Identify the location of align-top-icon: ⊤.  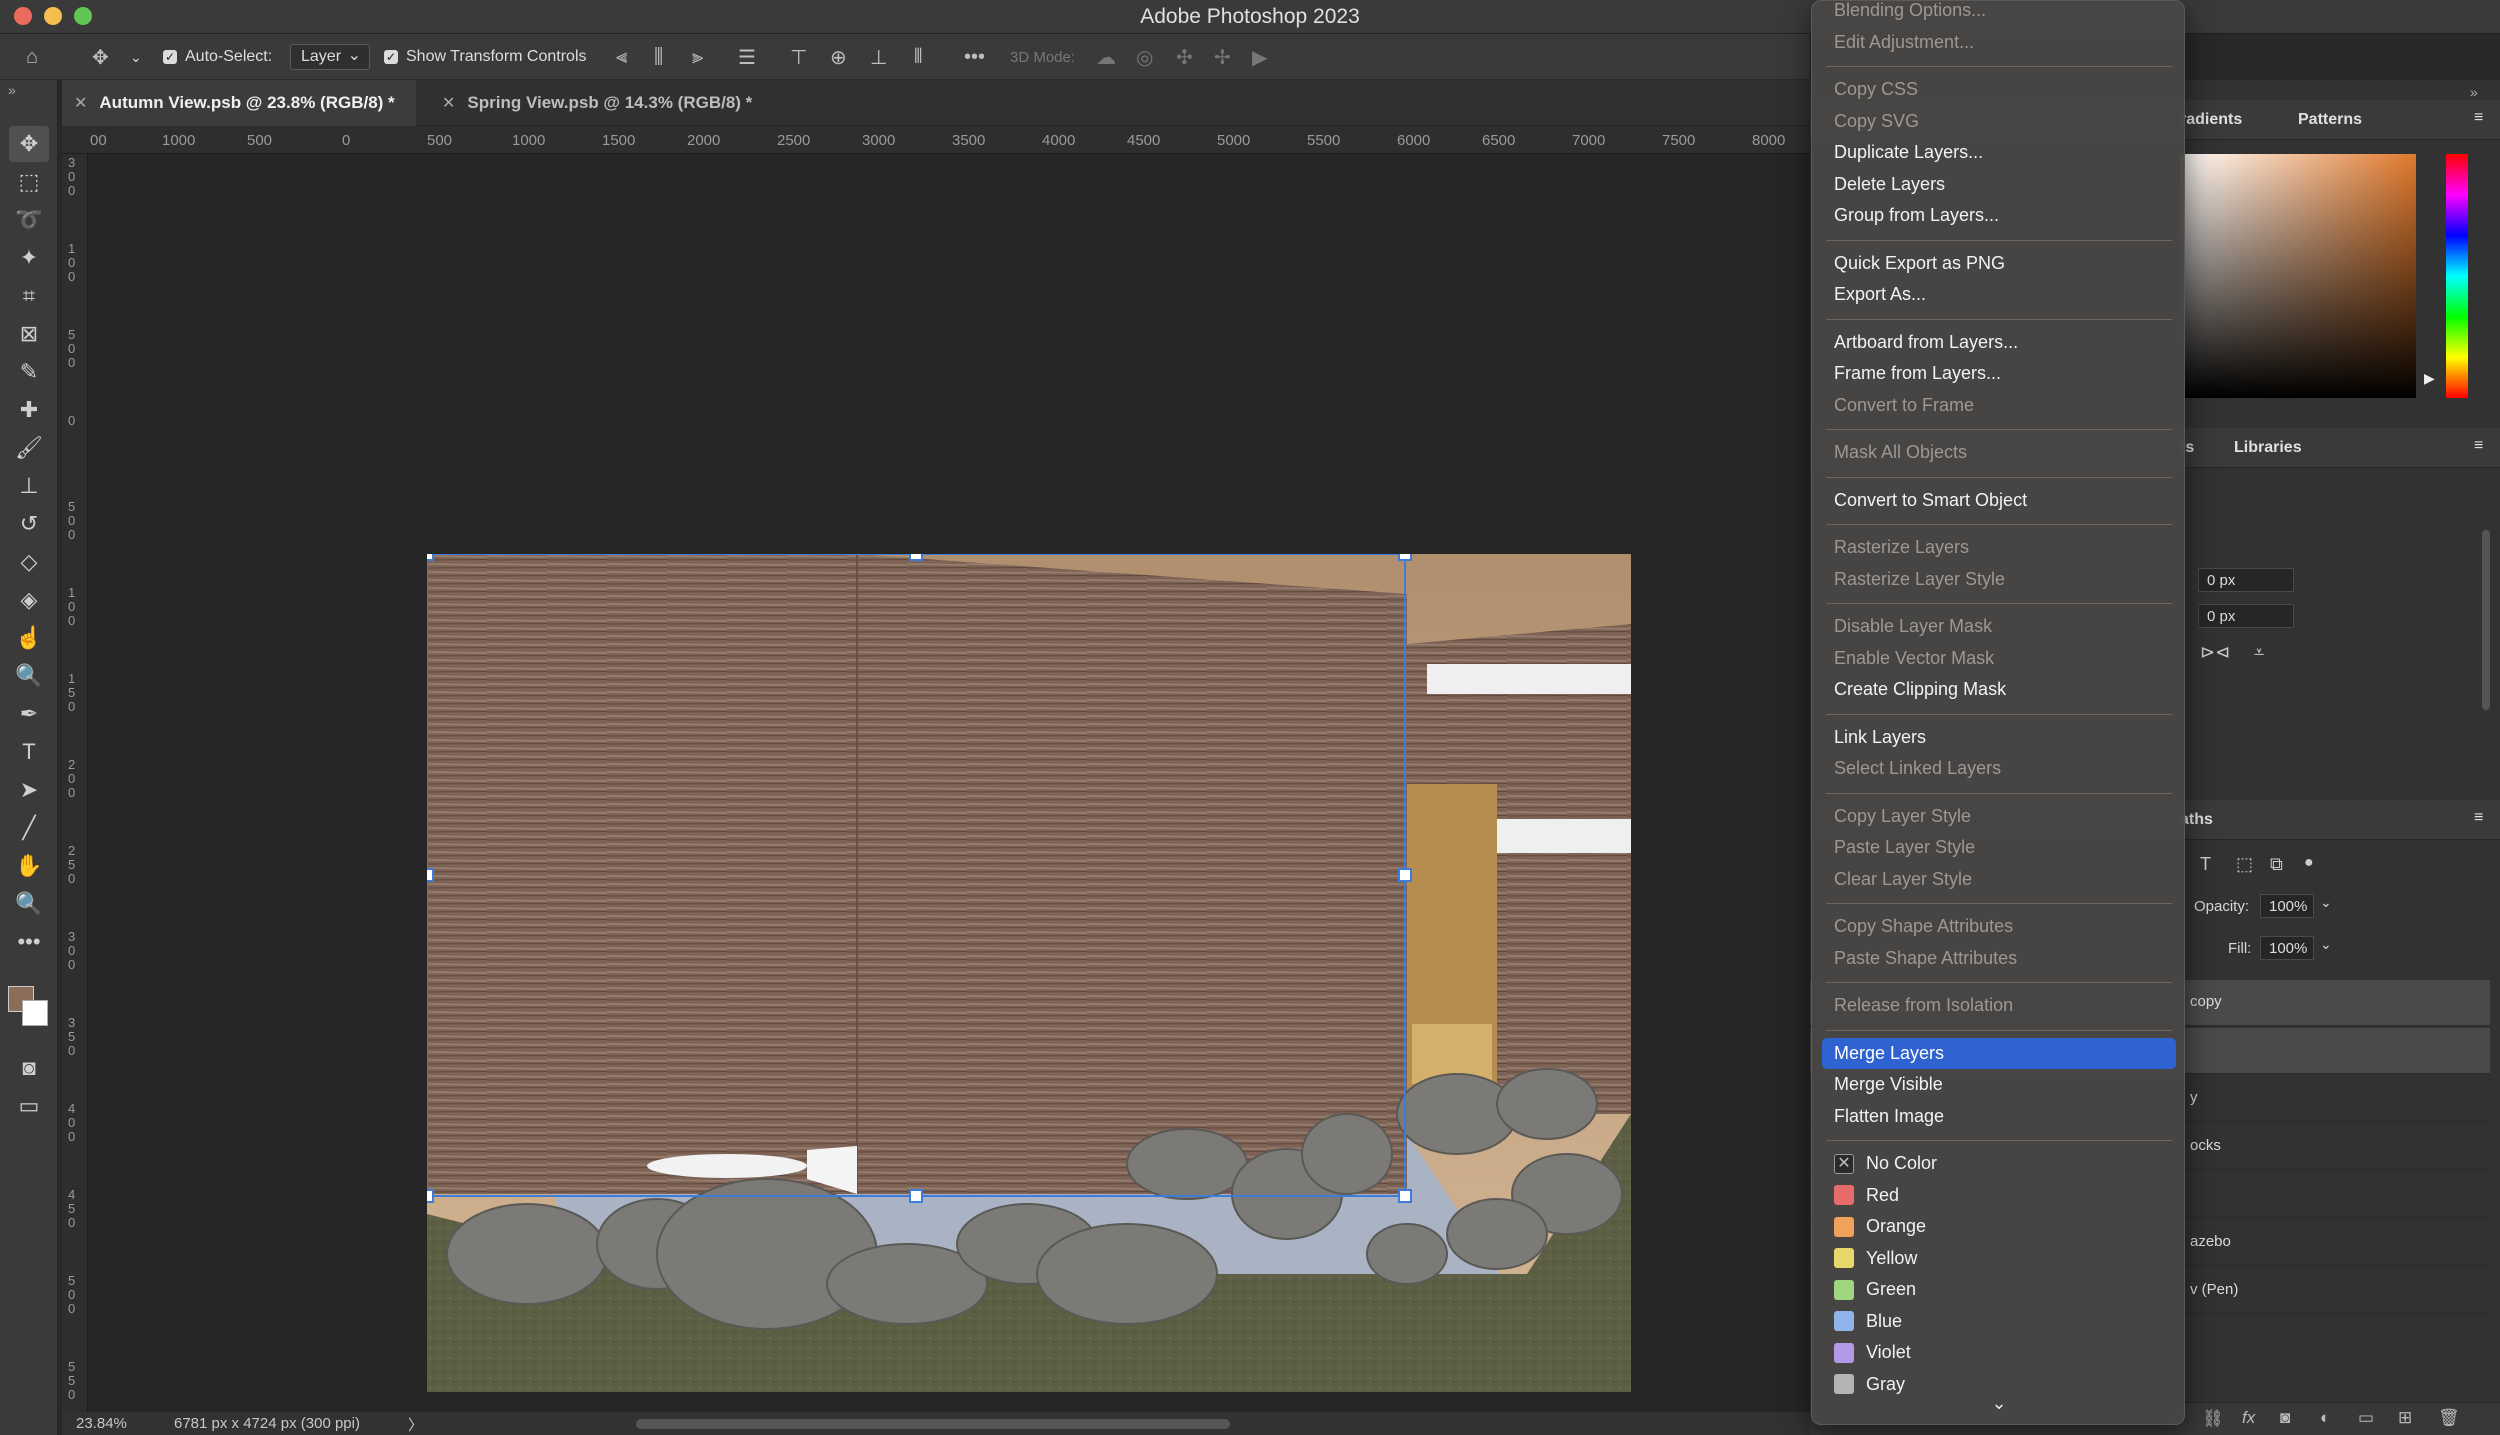
(798, 57).